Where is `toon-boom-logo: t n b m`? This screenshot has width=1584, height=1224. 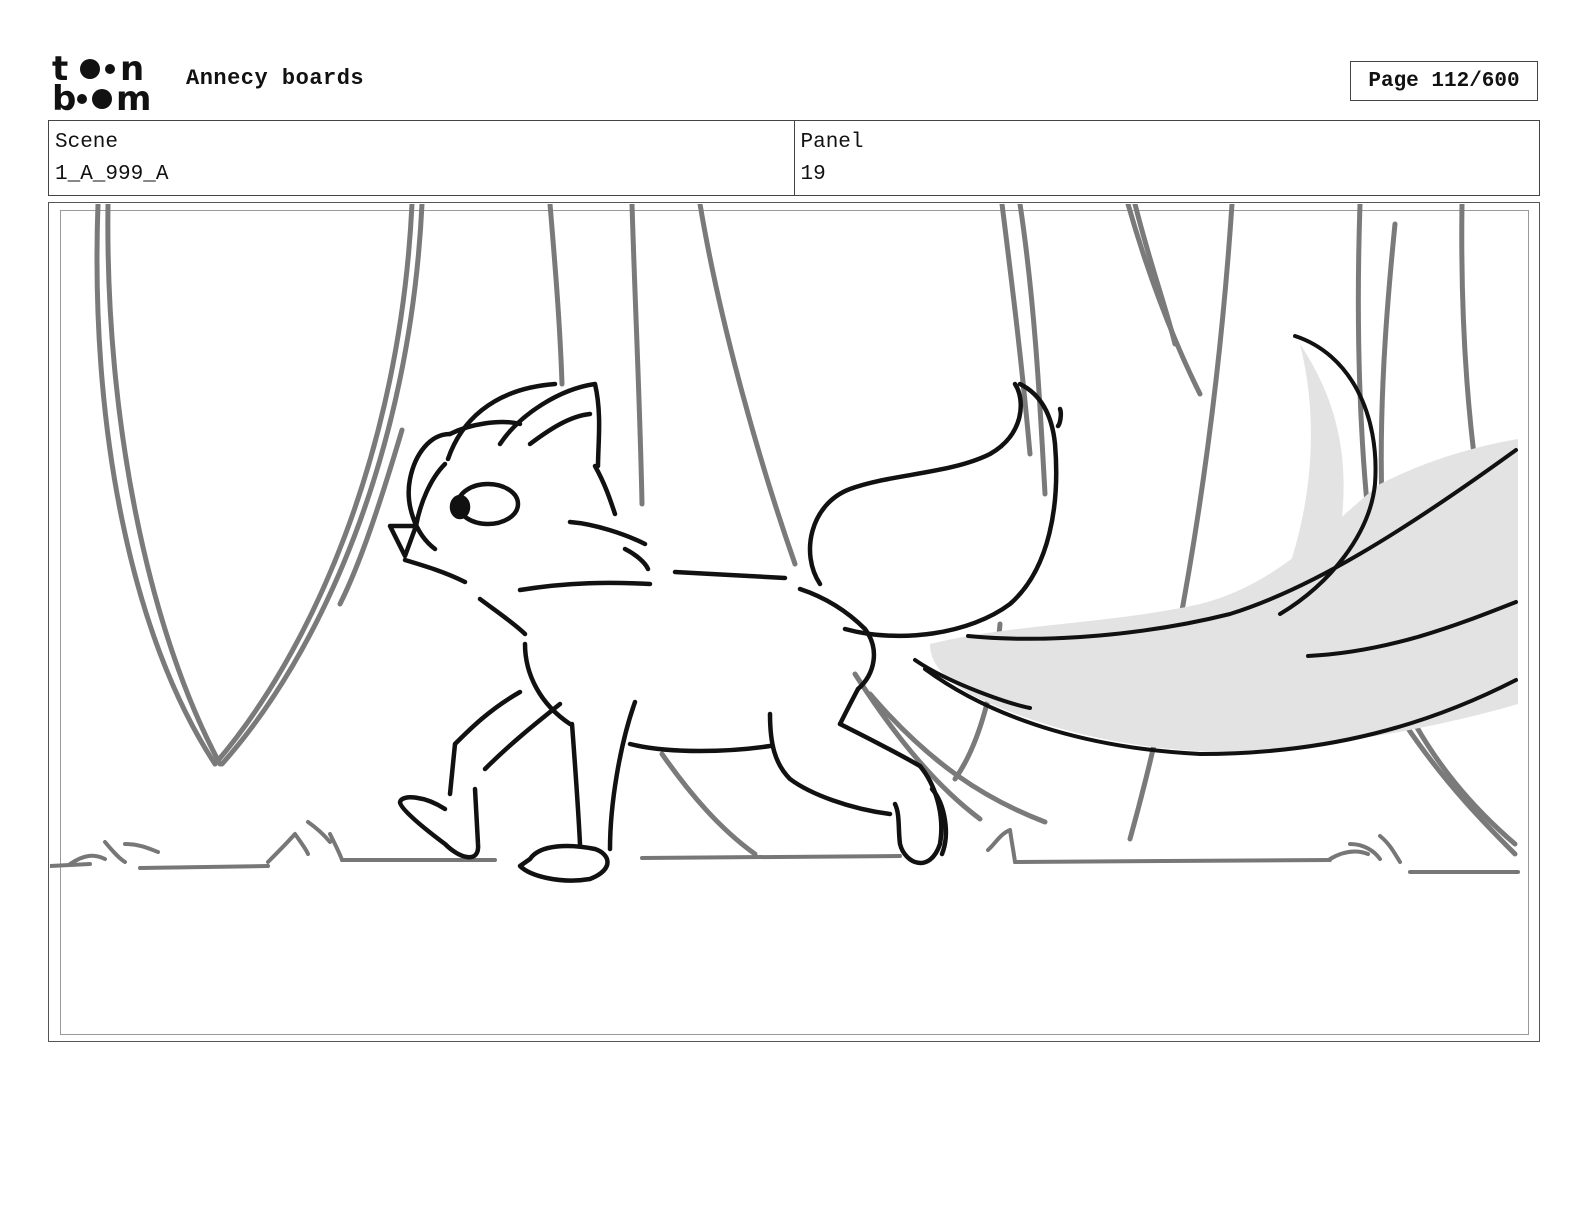
toon-boom-logo: t n b m is located at coordinates (101, 82).